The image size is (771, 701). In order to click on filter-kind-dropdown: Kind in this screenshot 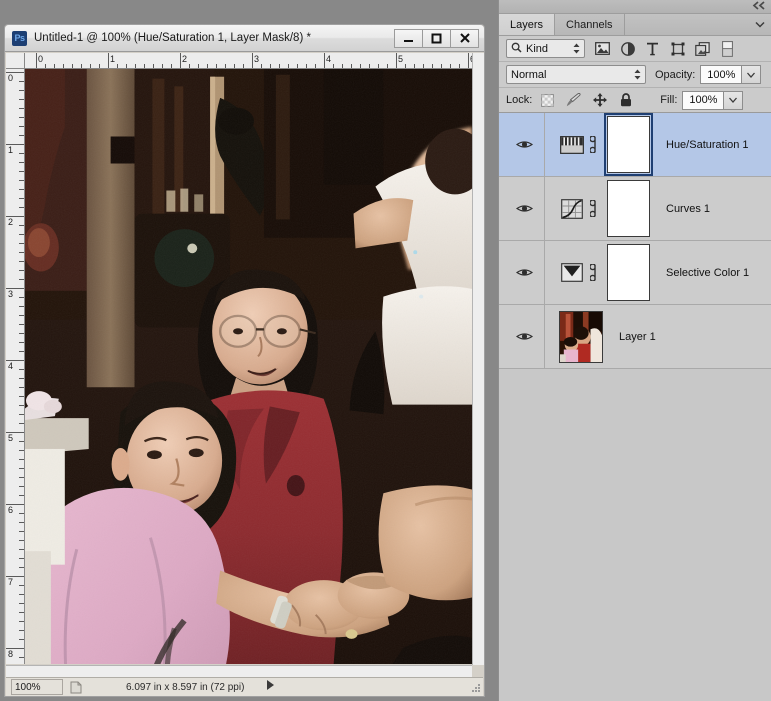, I will do `click(545, 48)`.